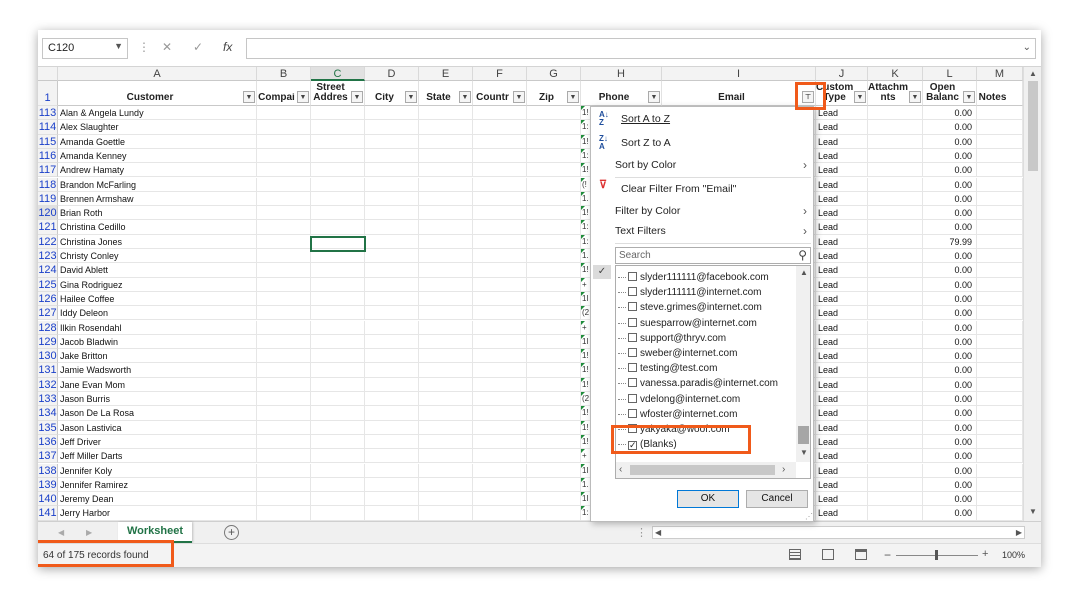 This screenshot has height=610, width=1075. Describe the element at coordinates (446, 74) in the screenshot. I see `column-header-e: E` at that location.